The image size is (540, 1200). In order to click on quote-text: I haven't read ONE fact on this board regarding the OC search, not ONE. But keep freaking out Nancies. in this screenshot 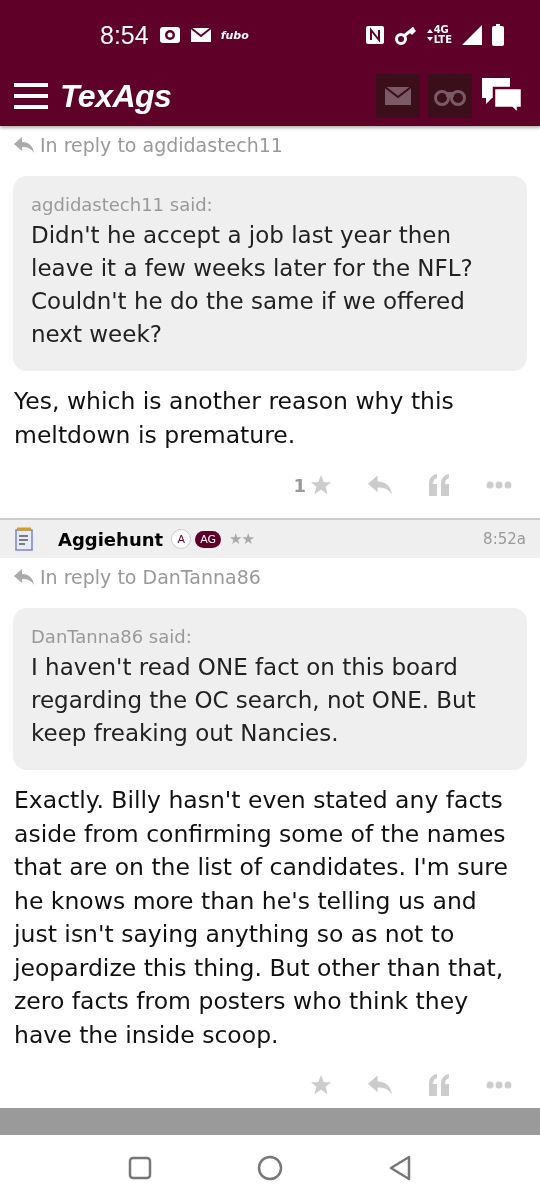, I will do `click(254, 700)`.